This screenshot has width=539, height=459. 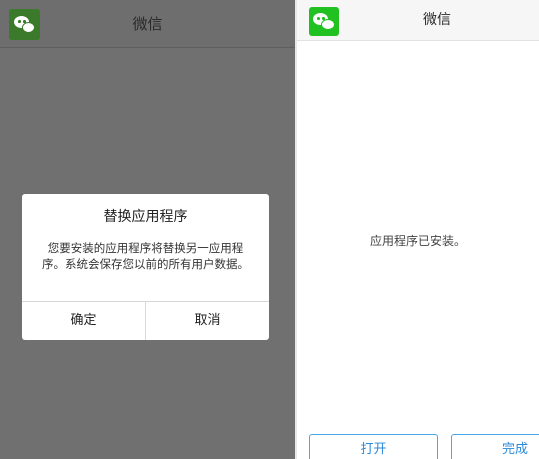 I want to click on done-button: 完成, so click(x=495, y=446).